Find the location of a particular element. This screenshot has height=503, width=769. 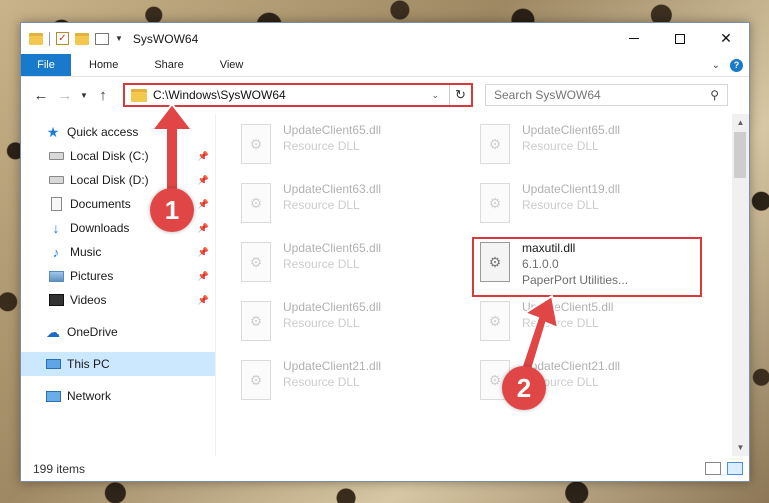

sidebar-item-label: This PC is located at coordinates (88, 364).